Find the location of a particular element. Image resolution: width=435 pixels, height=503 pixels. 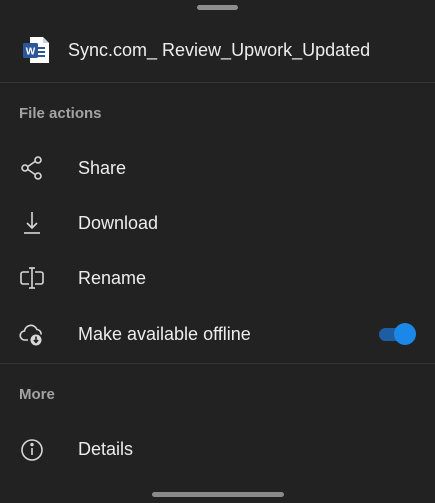

menu-item-label: Make available offline is located at coordinates (164, 334).